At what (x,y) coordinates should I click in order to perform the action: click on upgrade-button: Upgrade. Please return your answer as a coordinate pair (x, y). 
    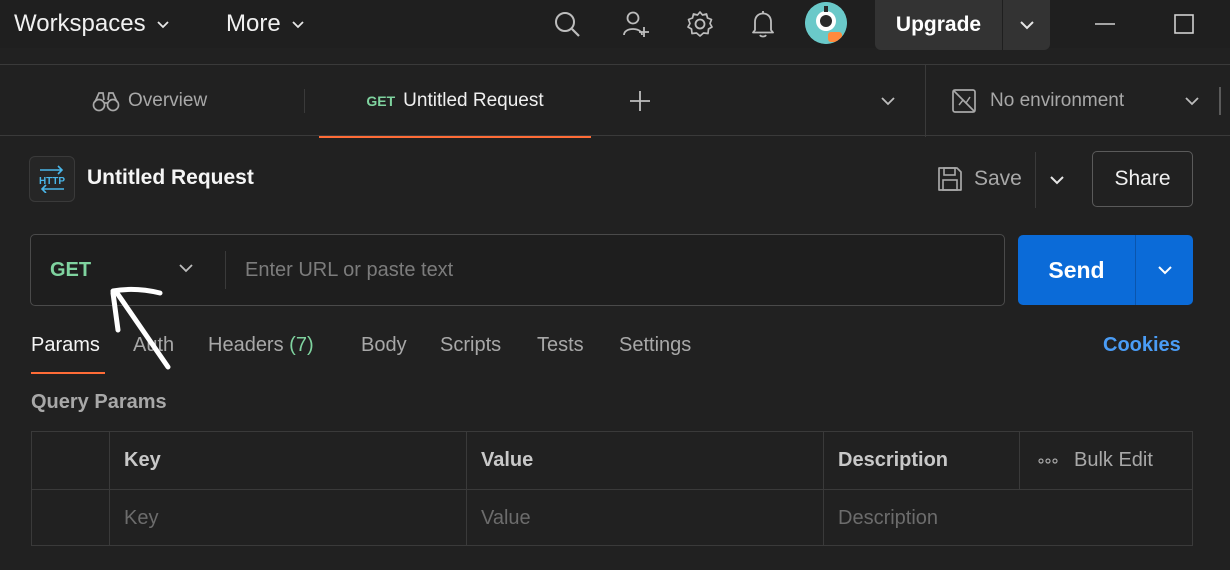
    Looking at the image, I should click on (939, 25).